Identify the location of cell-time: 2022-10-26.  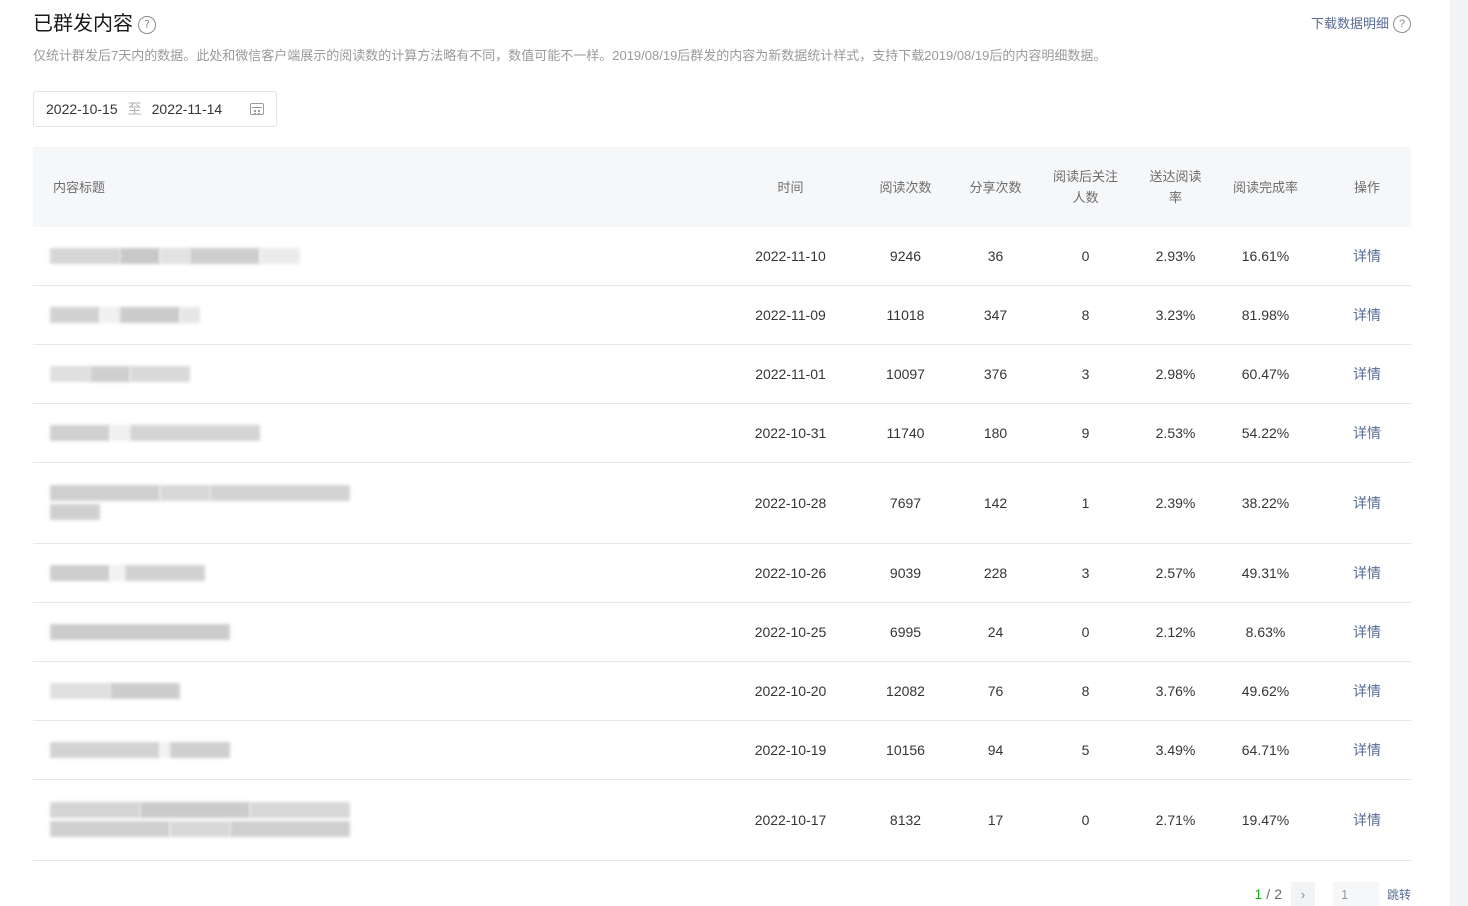
(790, 573).